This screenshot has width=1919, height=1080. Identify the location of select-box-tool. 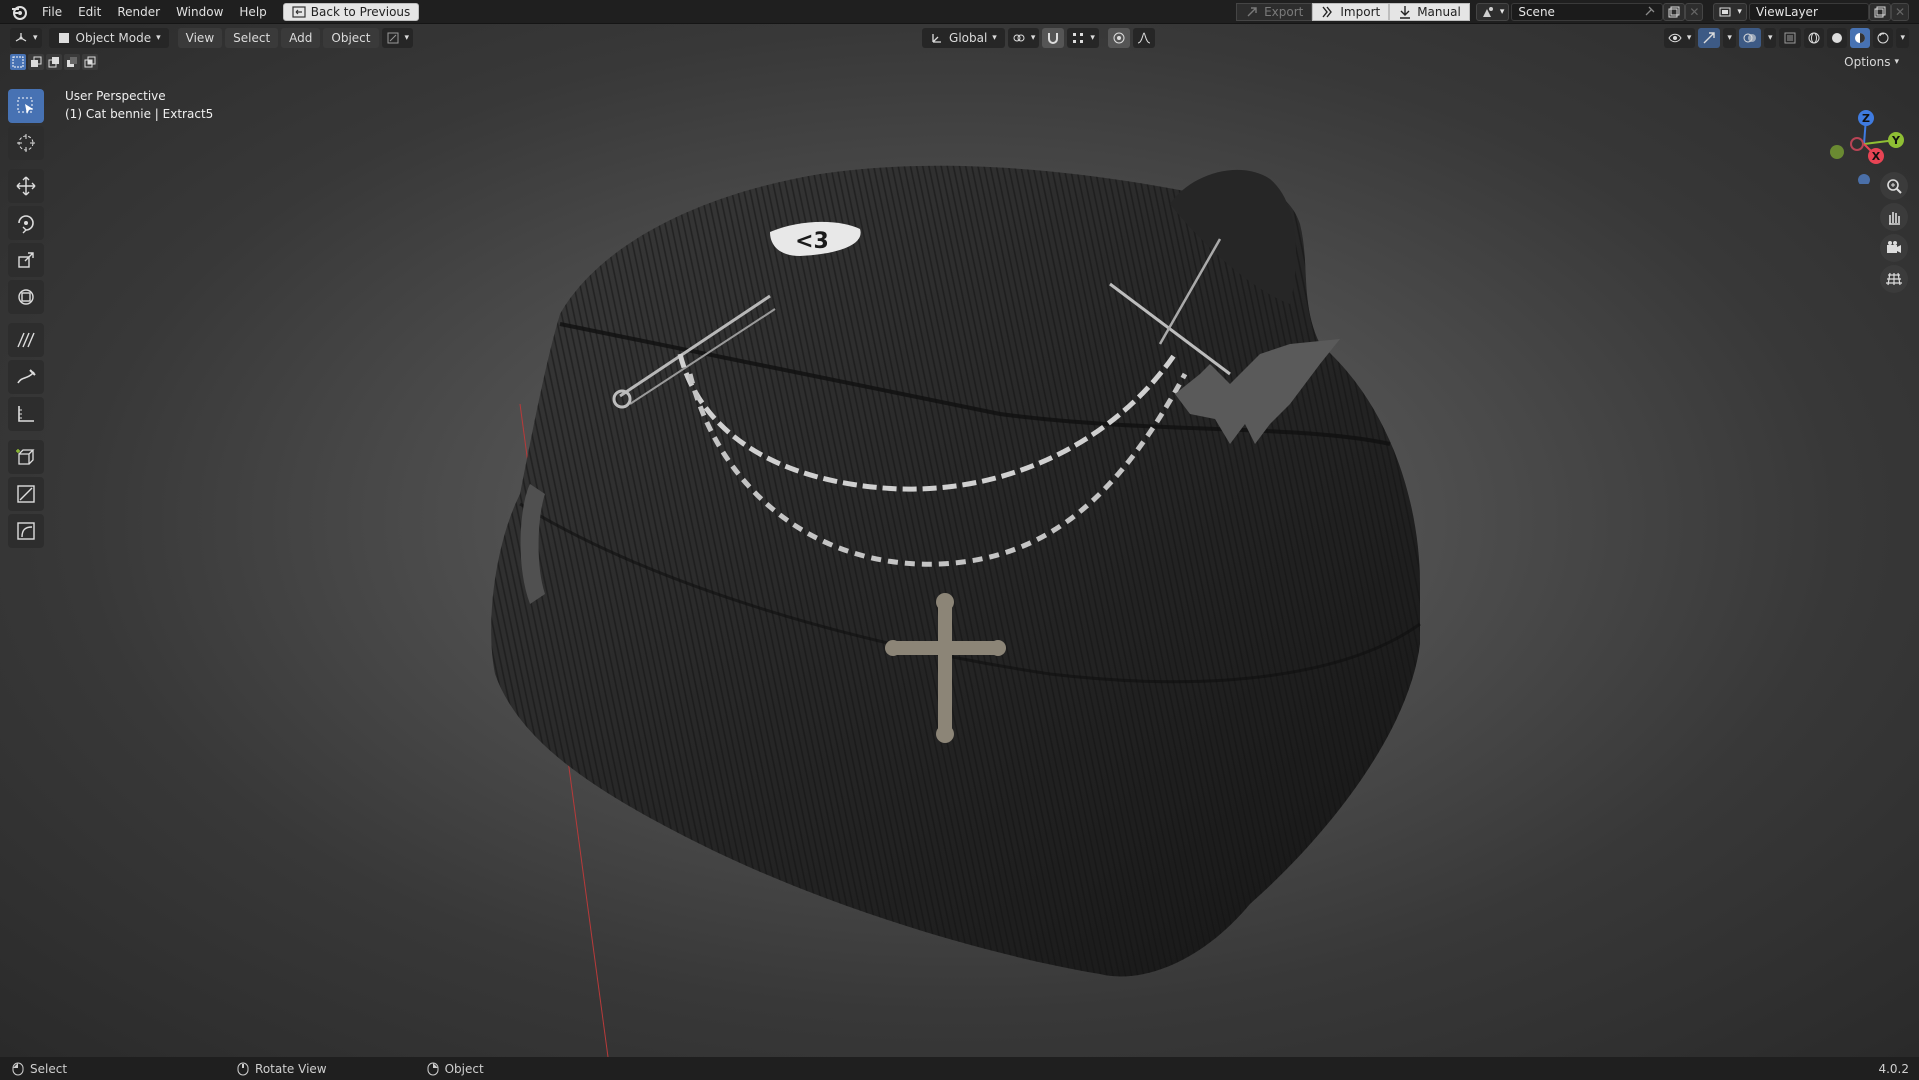
(26, 106).